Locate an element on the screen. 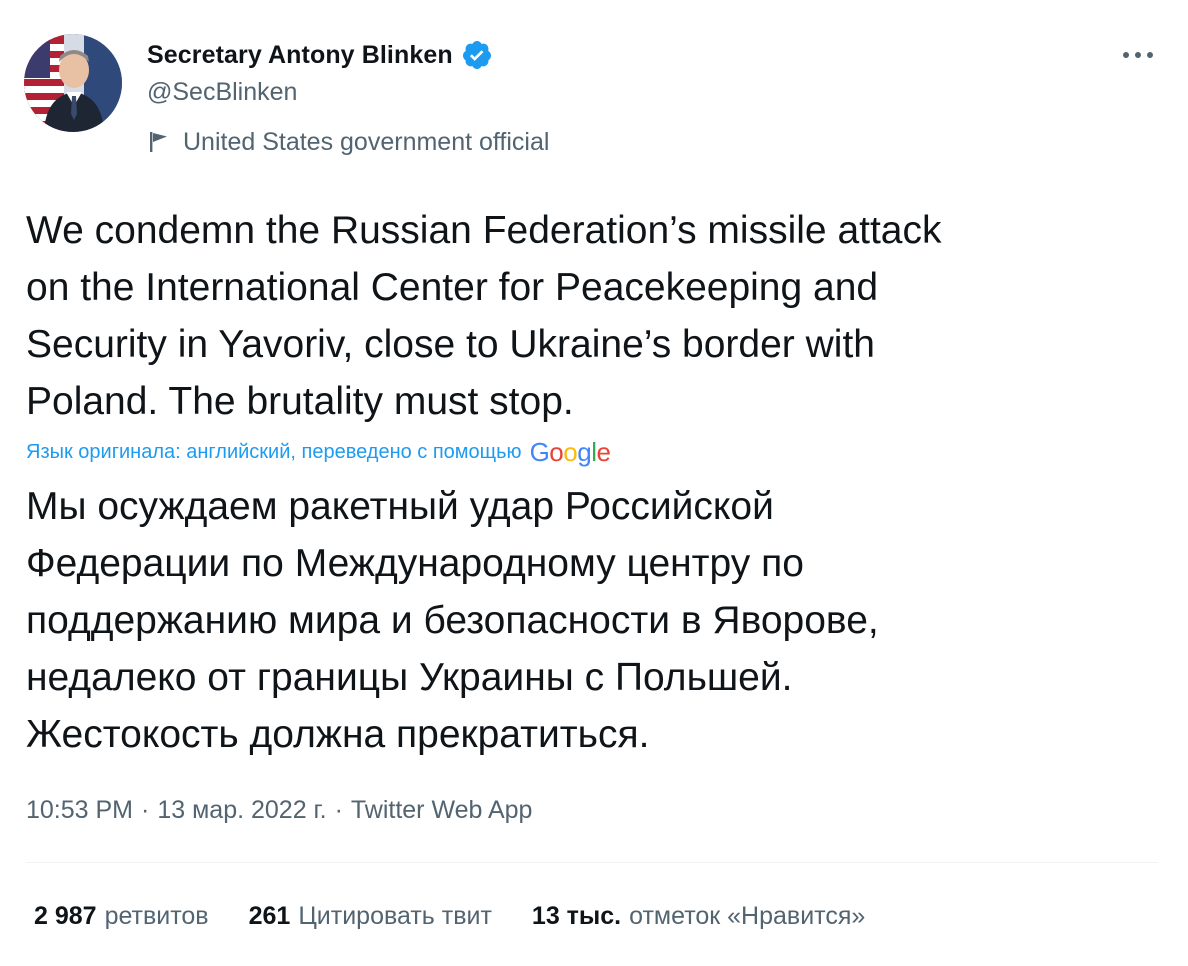 Image resolution: width=1188 pixels, height=966 pixels. author-handle: @SecBlinken is located at coordinates (222, 92).